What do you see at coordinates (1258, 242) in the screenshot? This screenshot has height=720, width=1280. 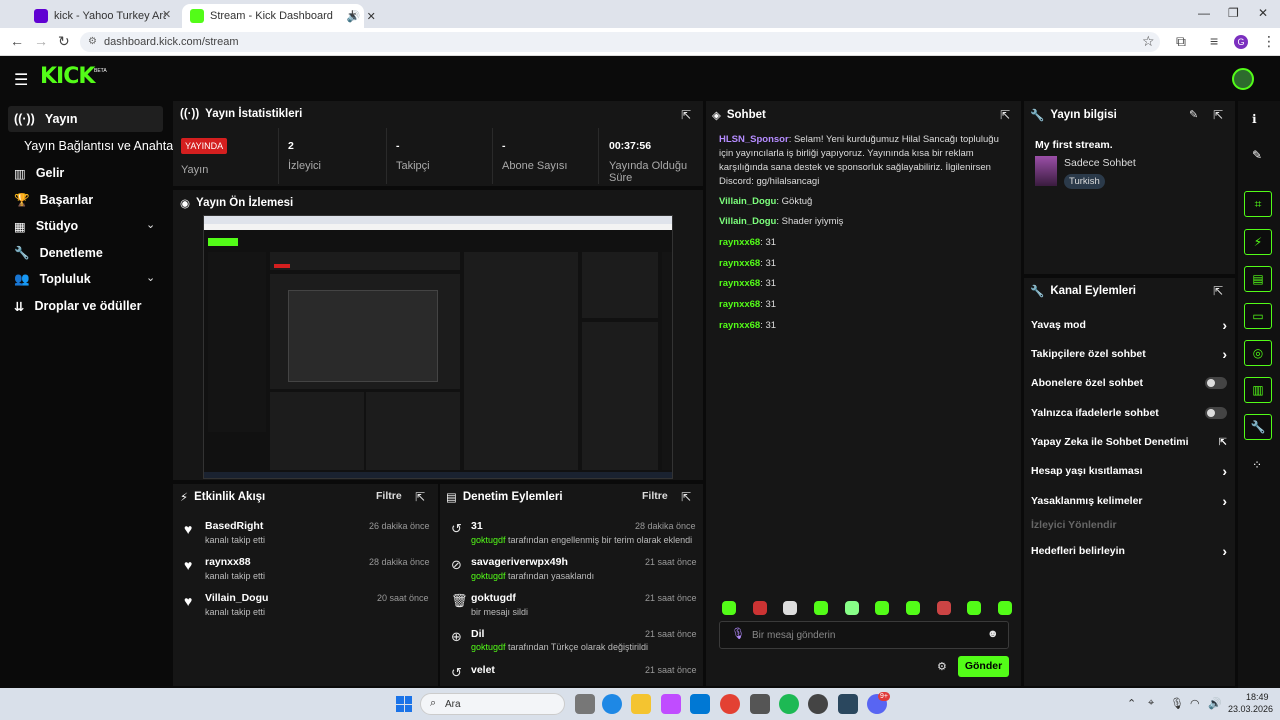 I see `lightning-icon: ⚡` at bounding box center [1258, 242].